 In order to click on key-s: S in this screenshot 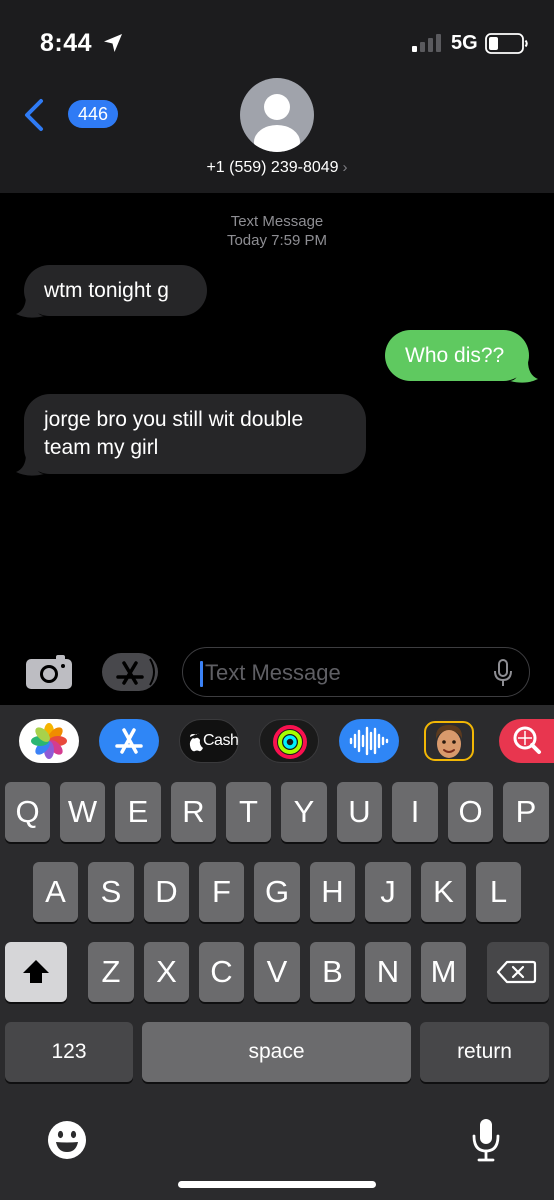, I will do `click(111, 892)`.